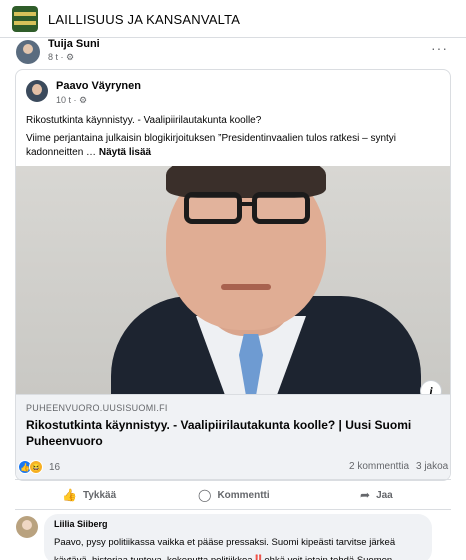 This screenshot has width=466, height=560. Describe the element at coordinates (431, 387) in the screenshot. I see `info-icon: i` at that location.